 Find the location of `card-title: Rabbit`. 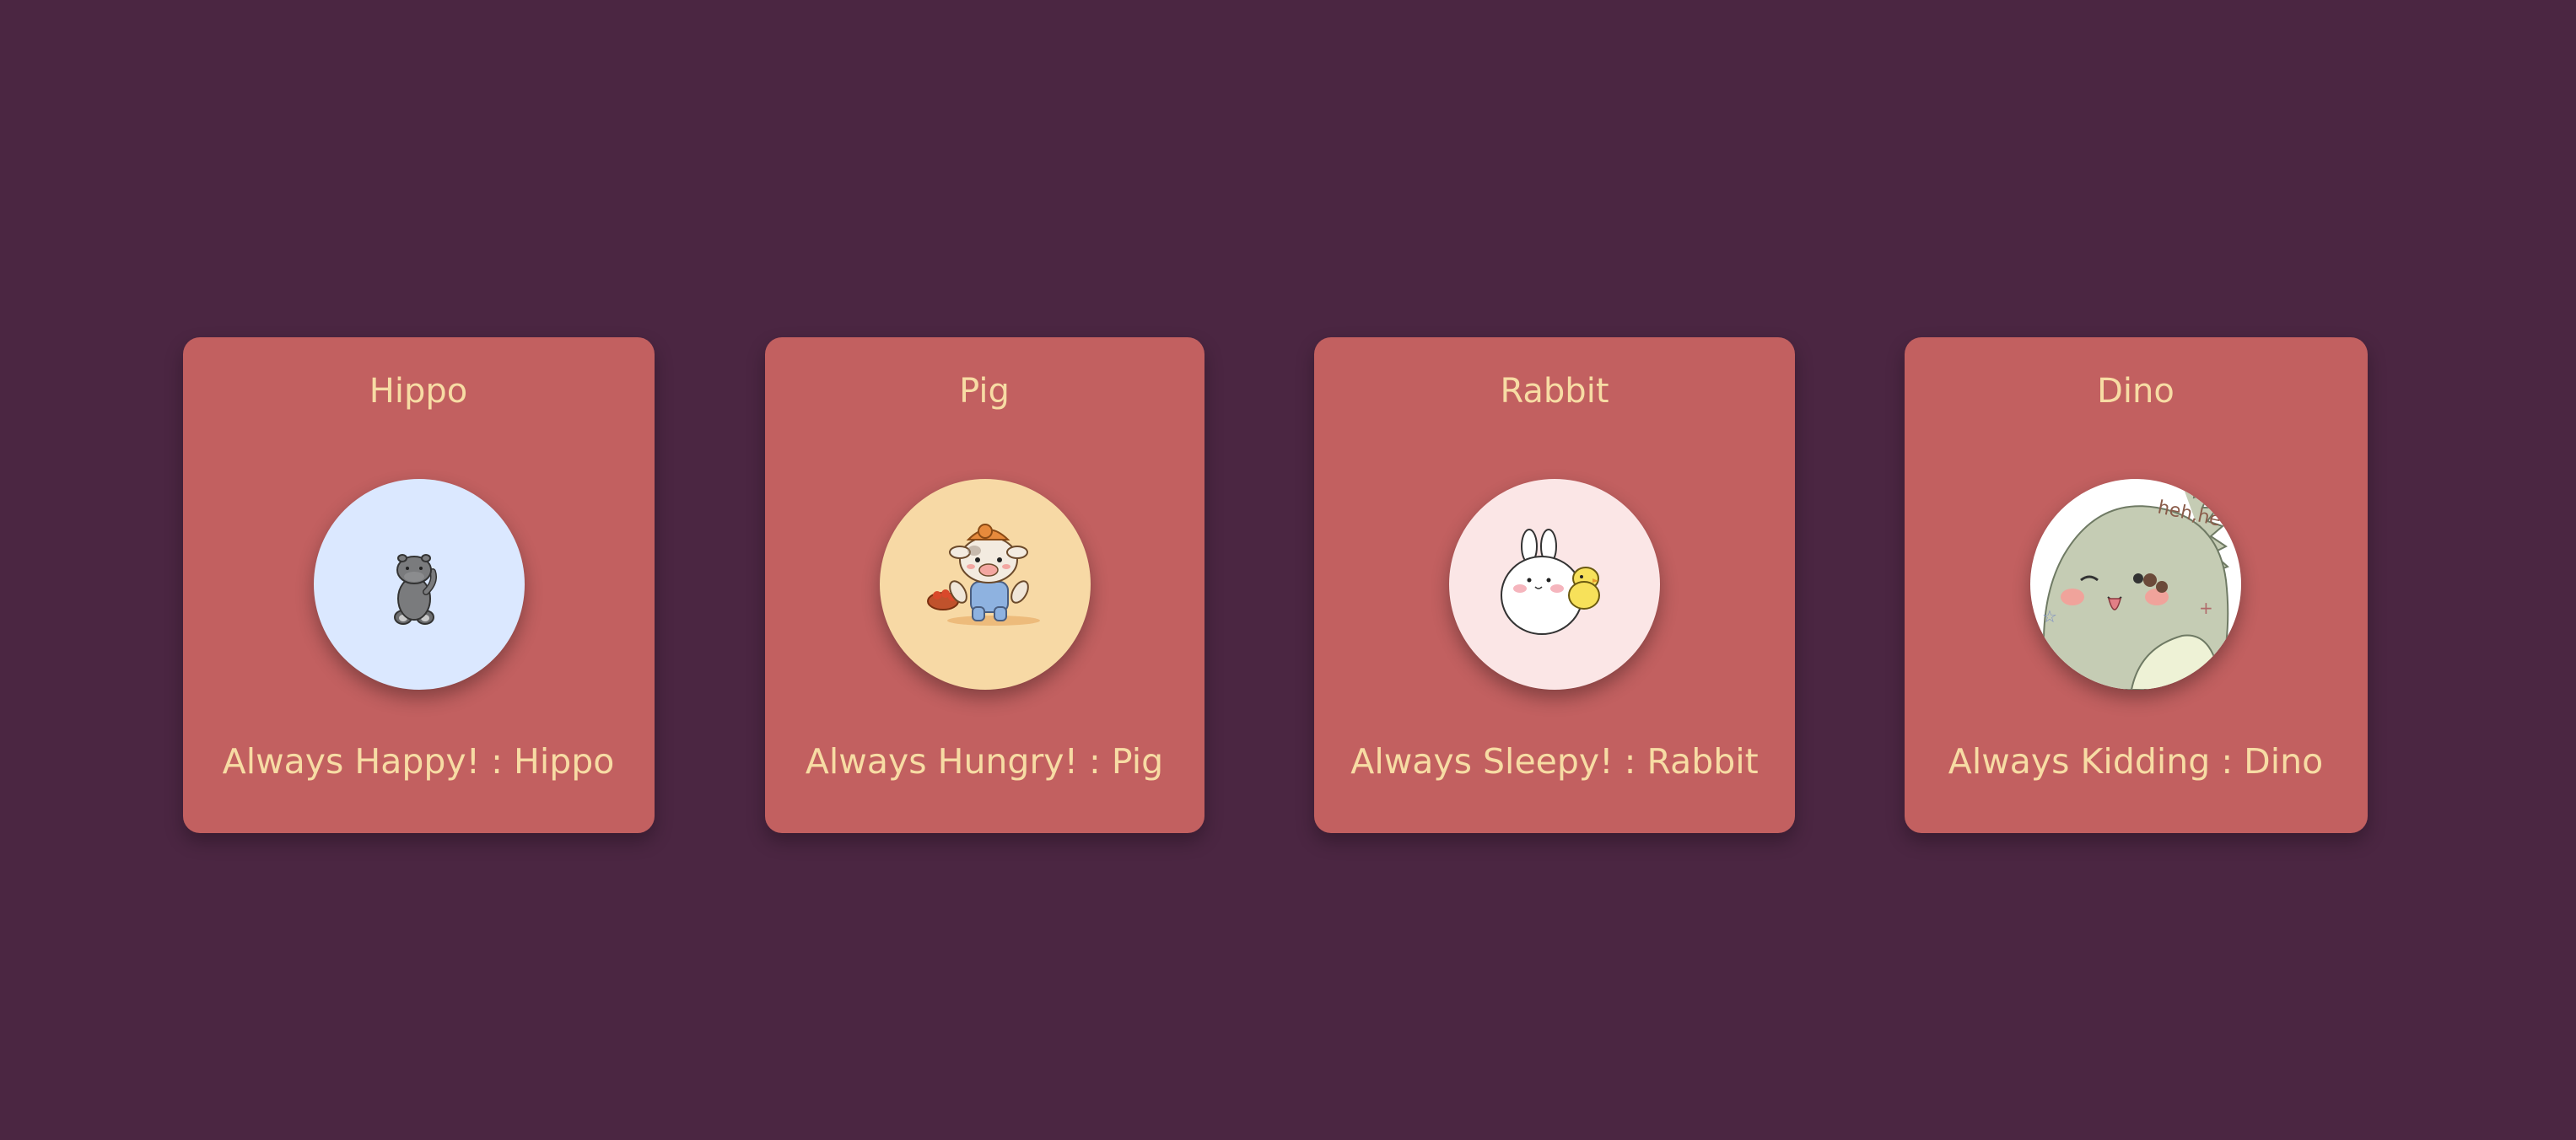

card-title: Rabbit is located at coordinates (1554, 391).